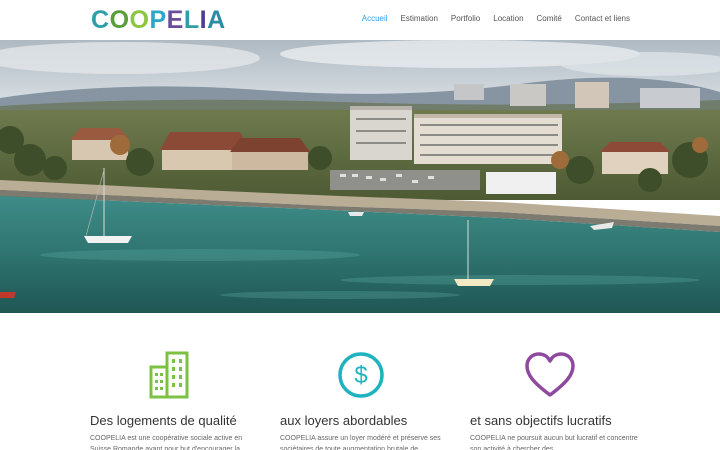  What do you see at coordinates (344, 420) in the screenshot?
I see `feature-title: aux loyers abordables` at bounding box center [344, 420].